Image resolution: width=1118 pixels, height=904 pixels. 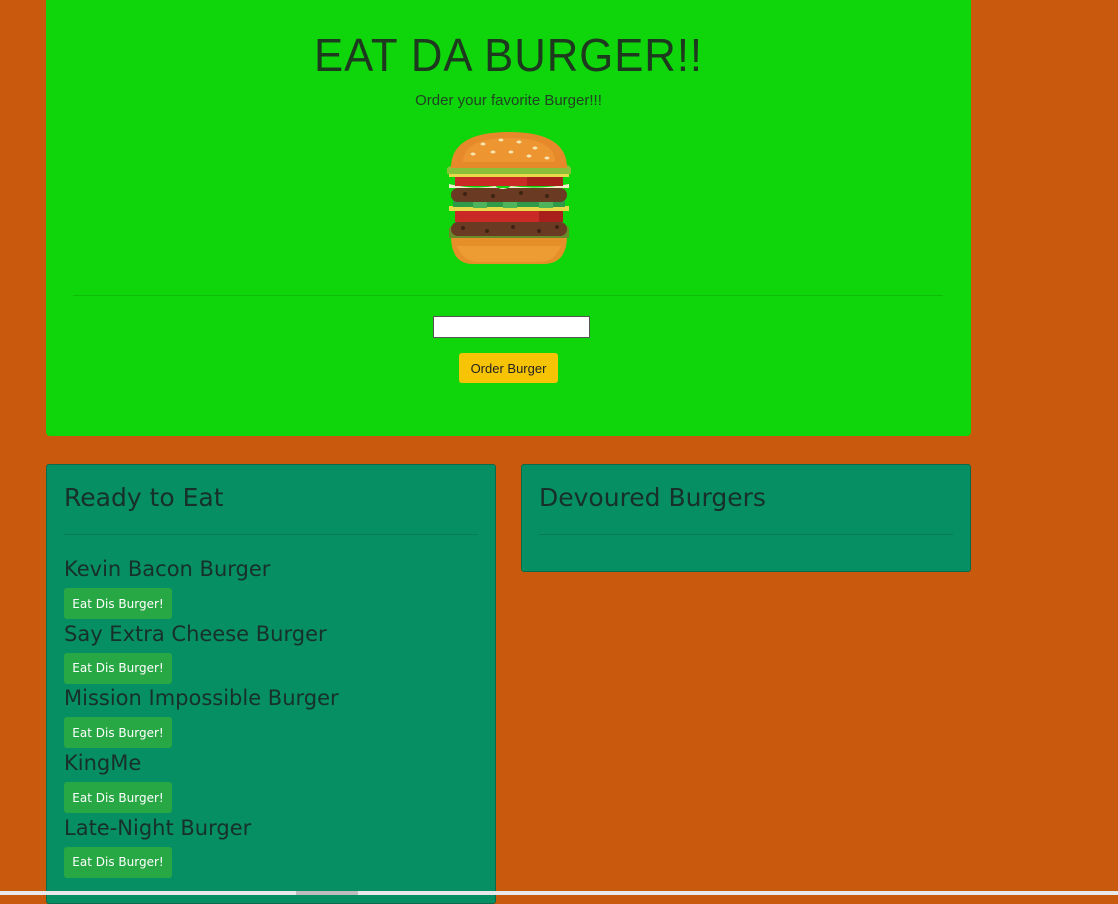 What do you see at coordinates (508, 55) in the screenshot?
I see `page-title: EAT DA BURGER!!` at bounding box center [508, 55].